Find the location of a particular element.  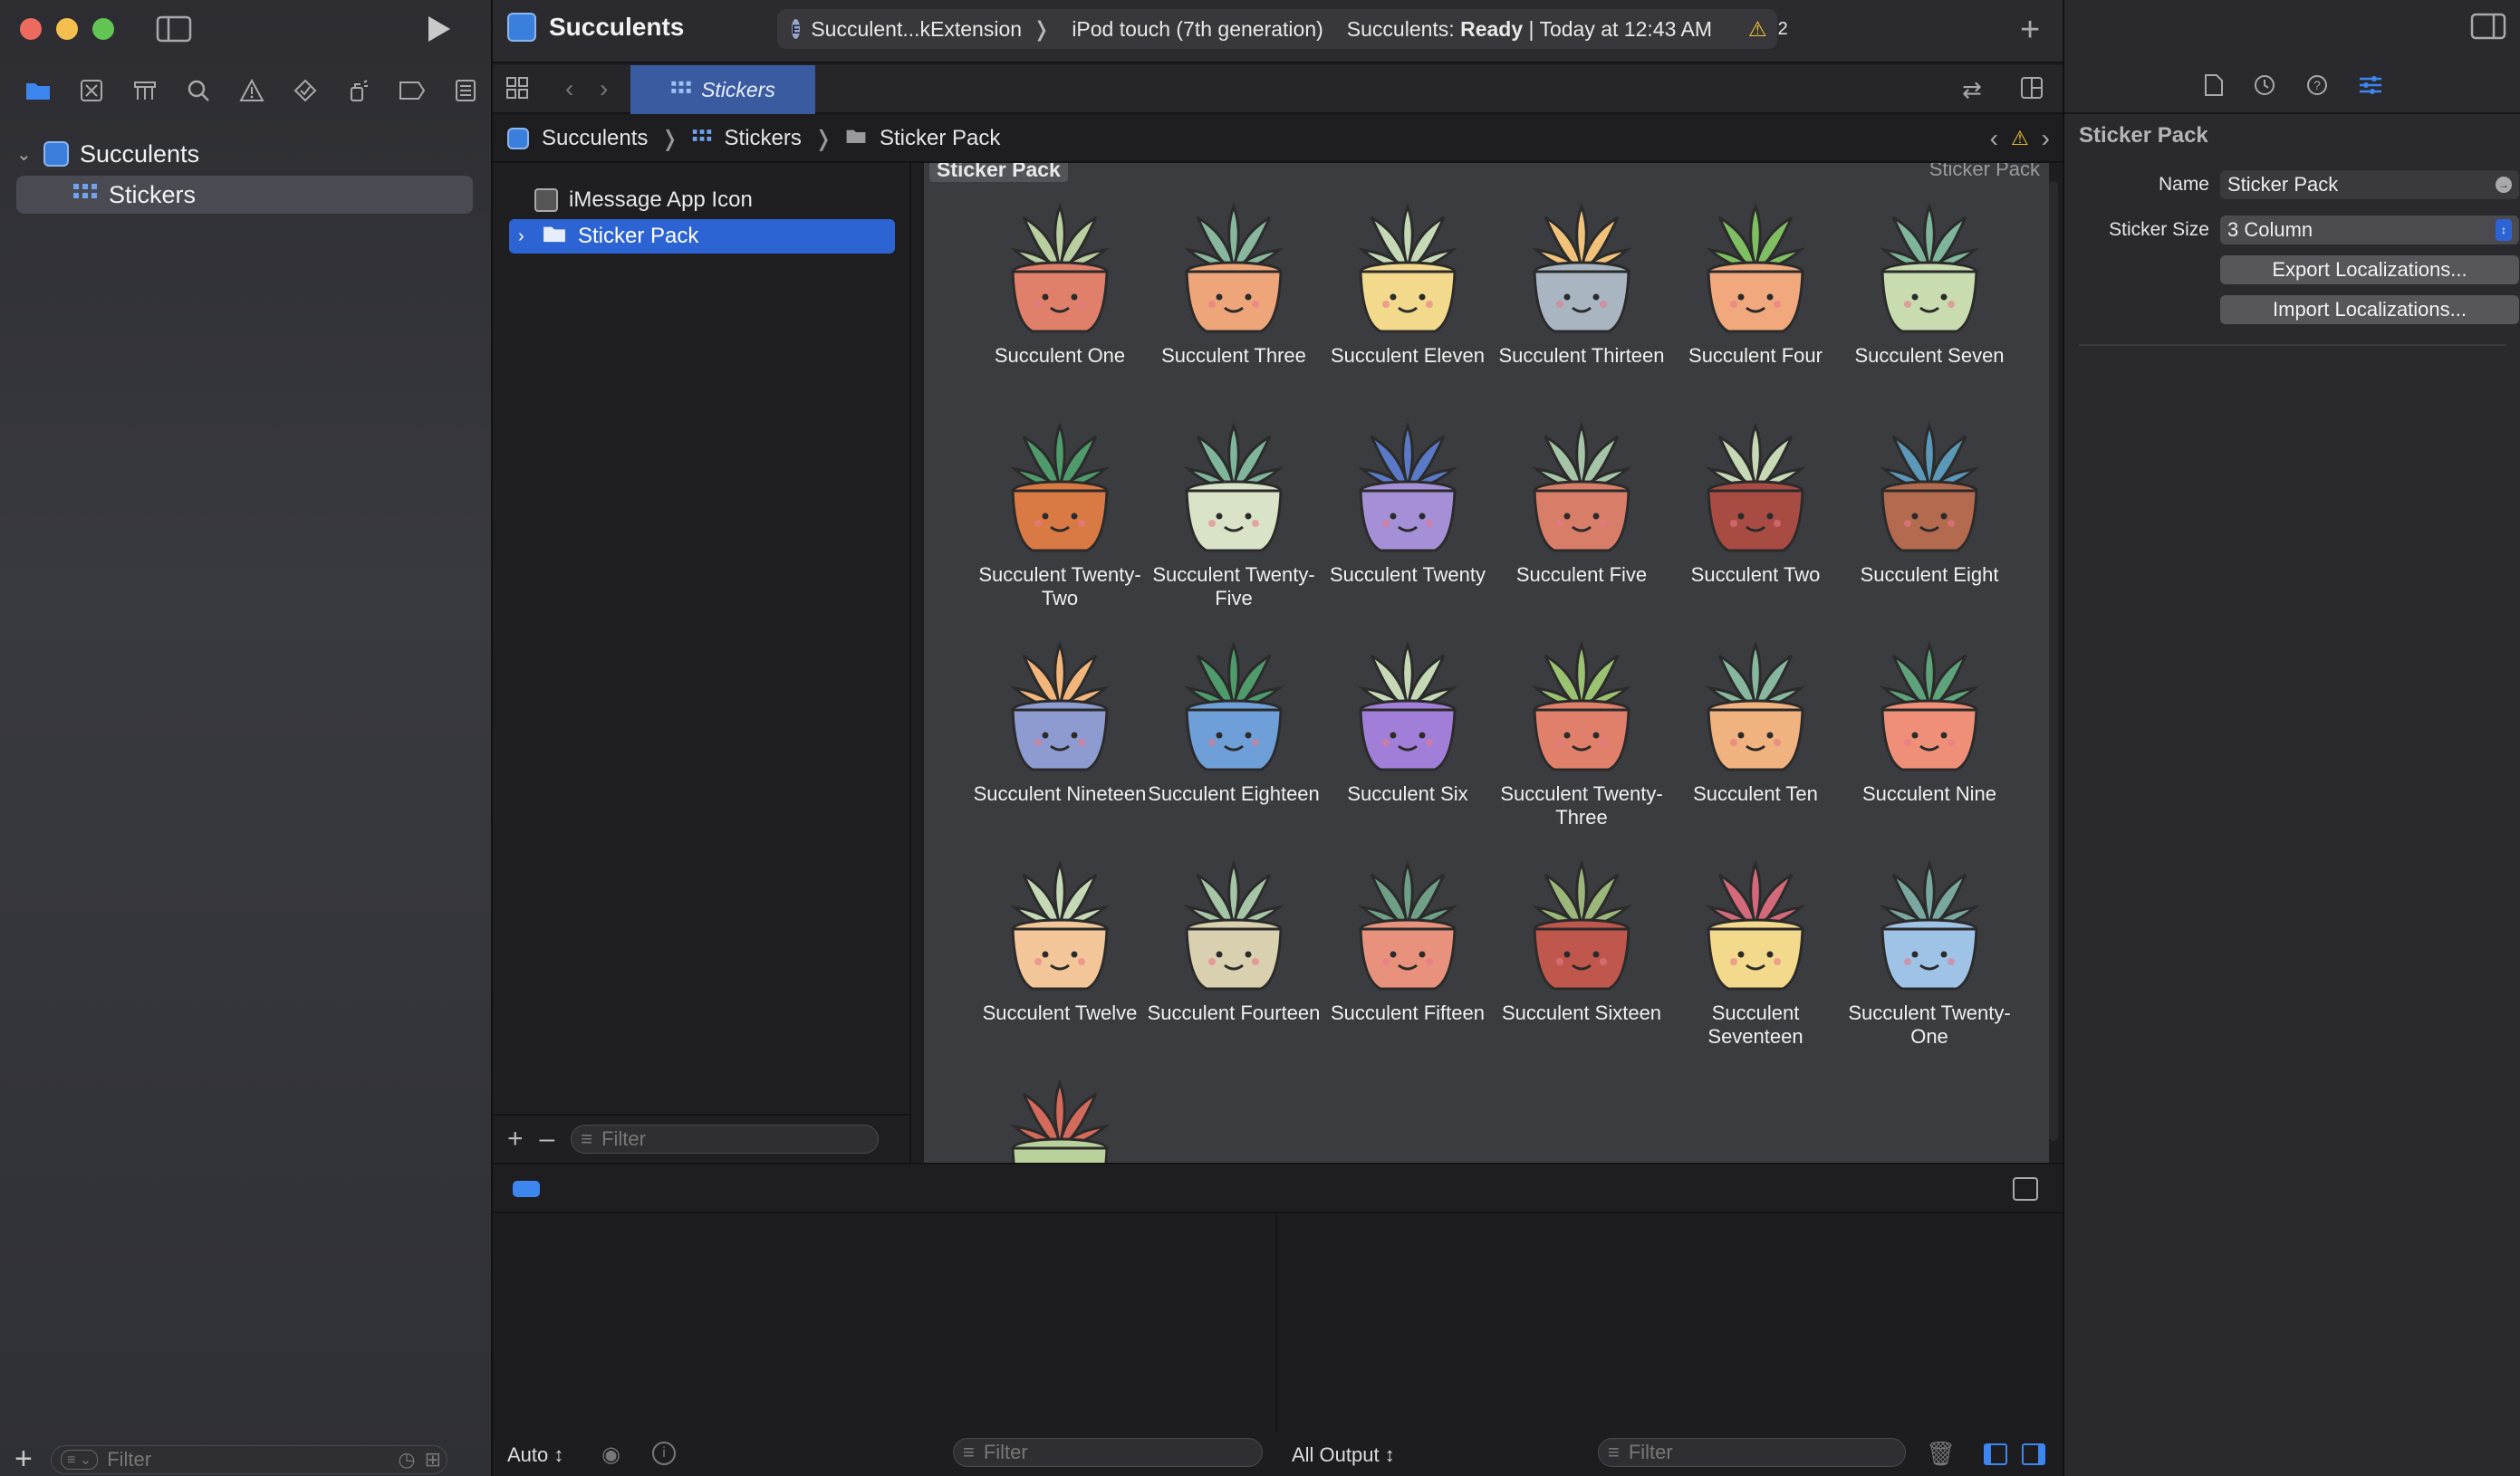

minimize-window-button is located at coordinates (67, 29).